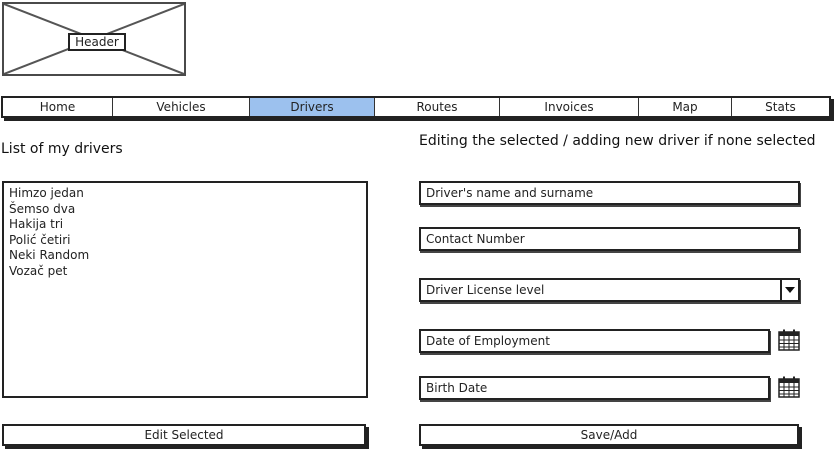 The height and width of the screenshot is (450, 838). I want to click on contact-number-input: Contact Number, so click(609, 239).